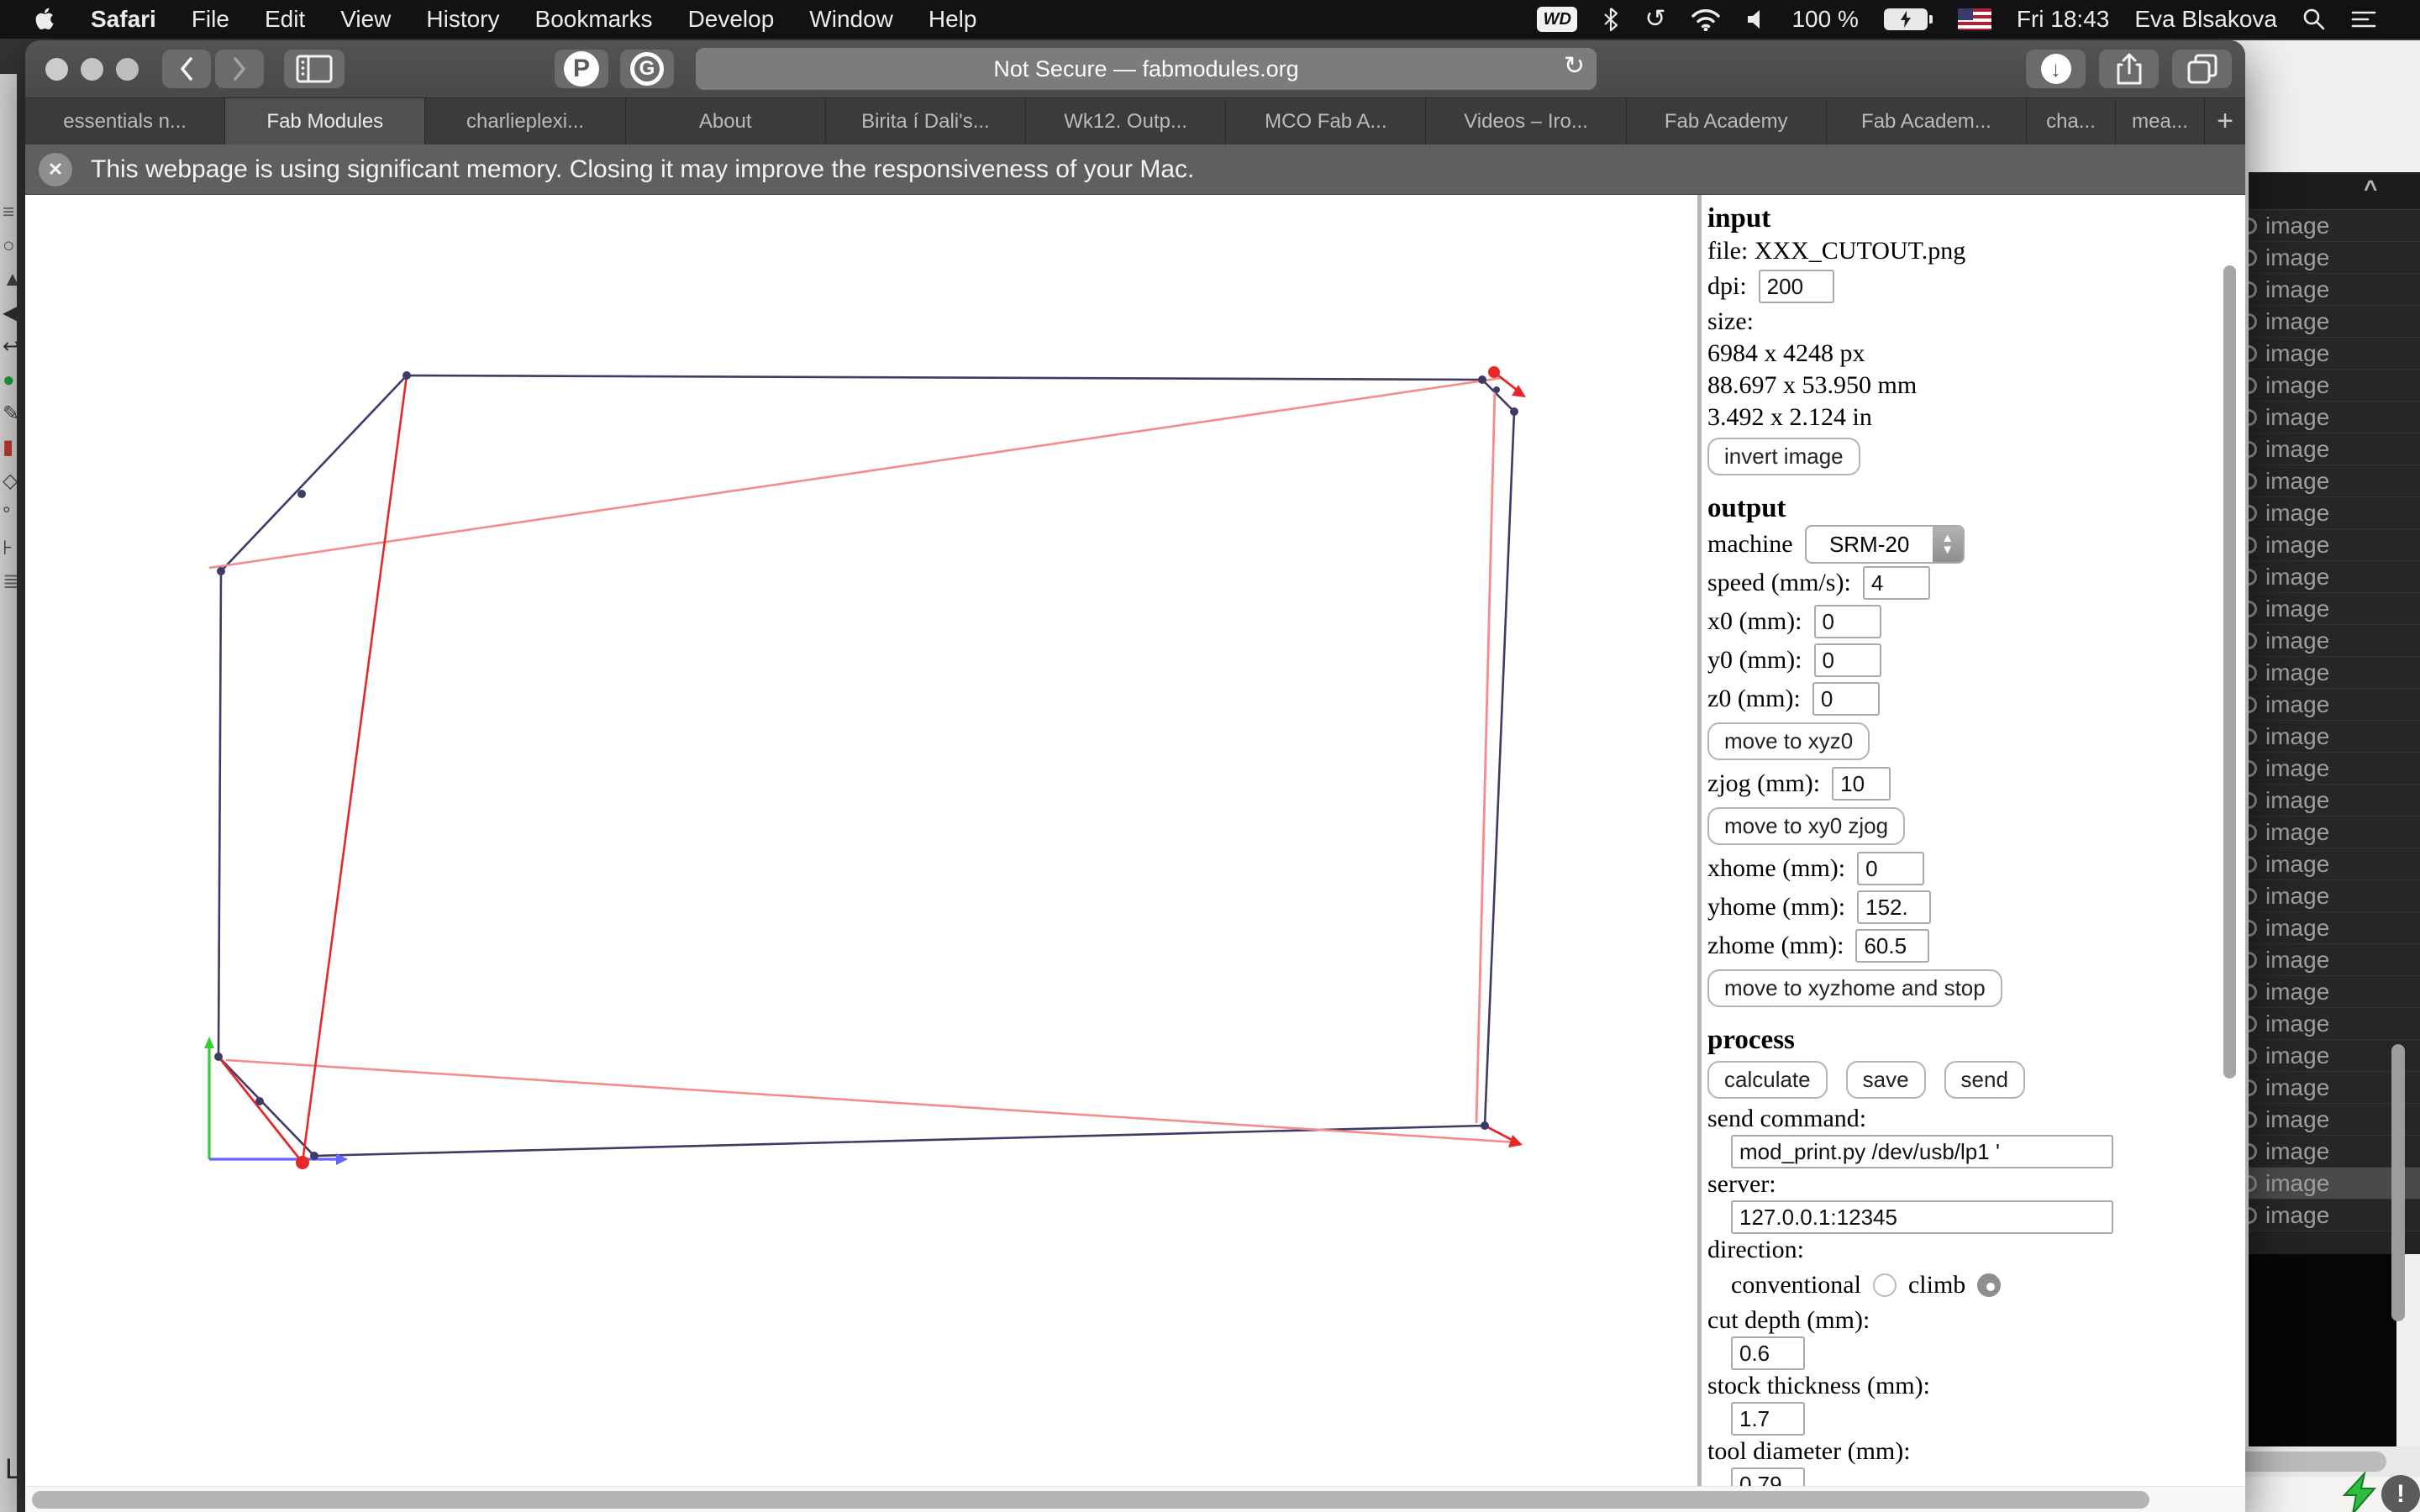  I want to click on undo-arrow-icon: ↩, so click(10, 347).